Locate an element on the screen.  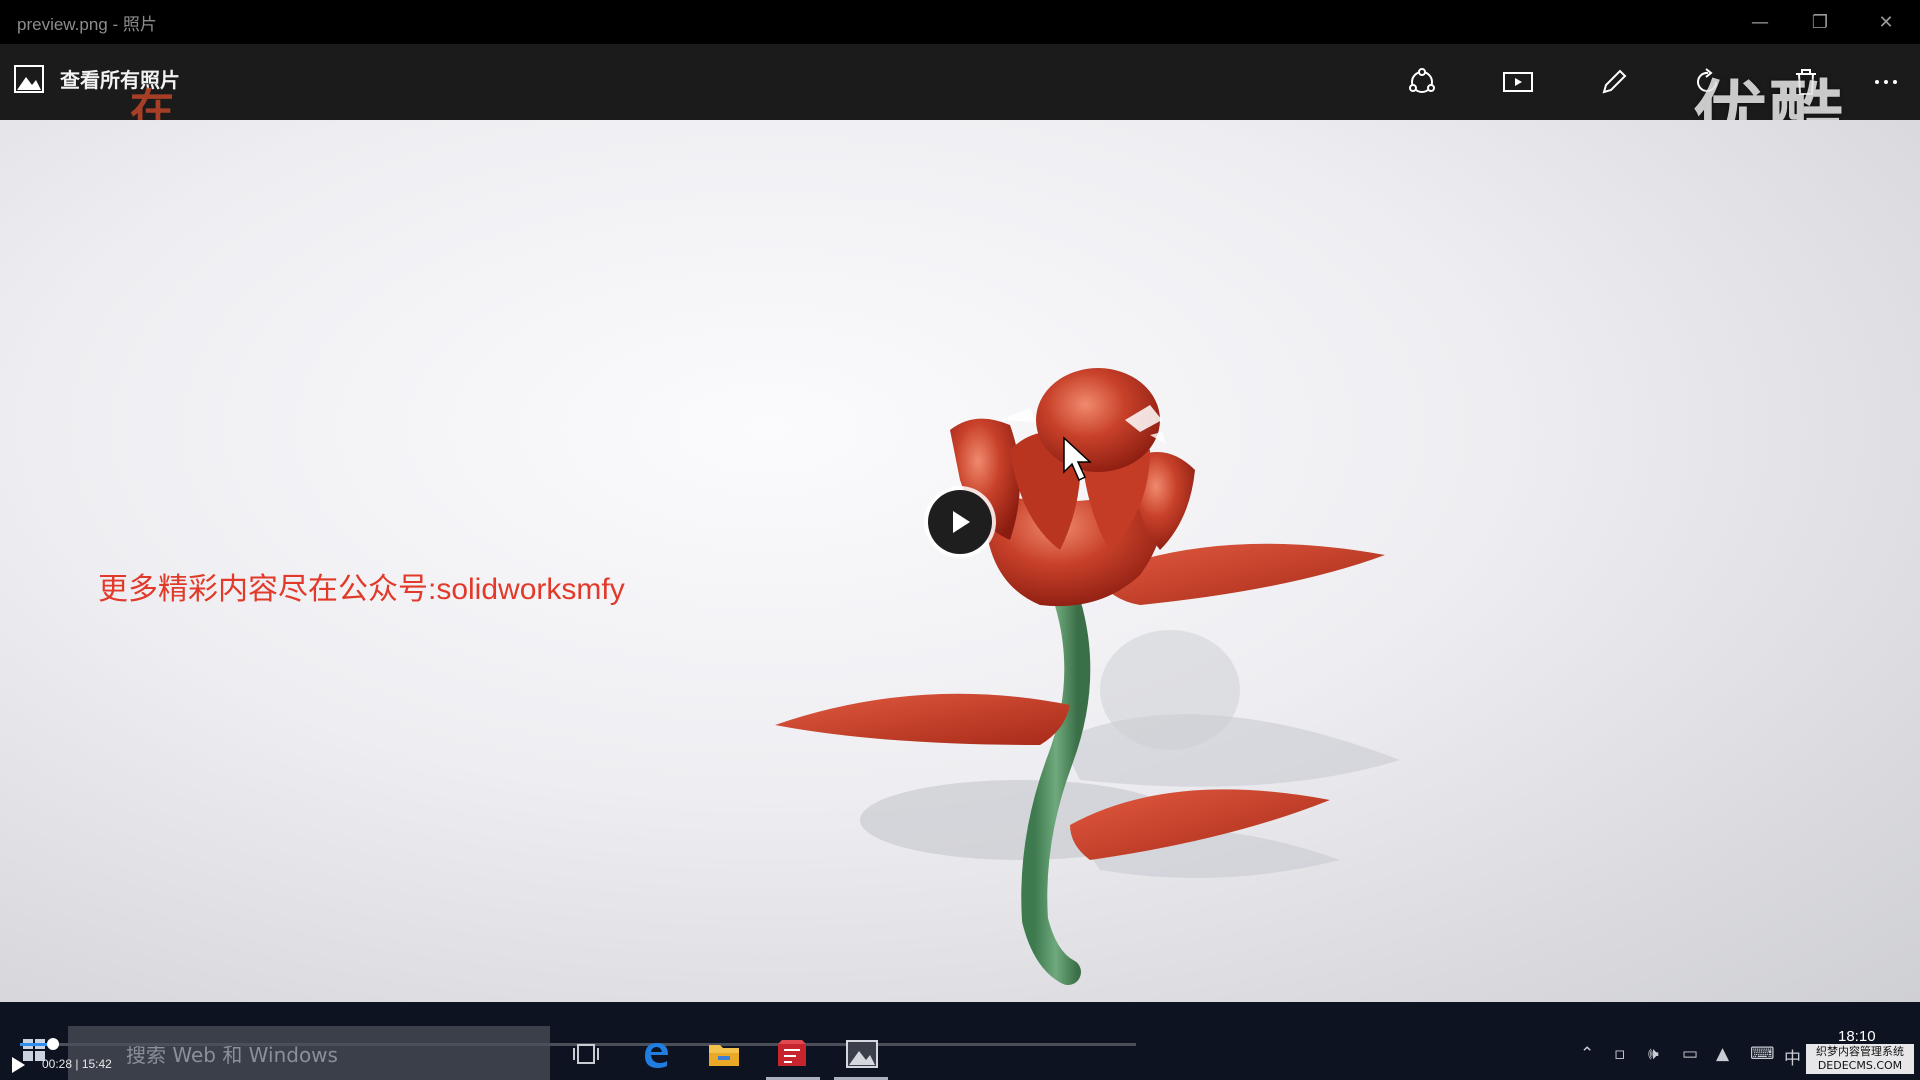
share-button is located at coordinates (1422, 82).